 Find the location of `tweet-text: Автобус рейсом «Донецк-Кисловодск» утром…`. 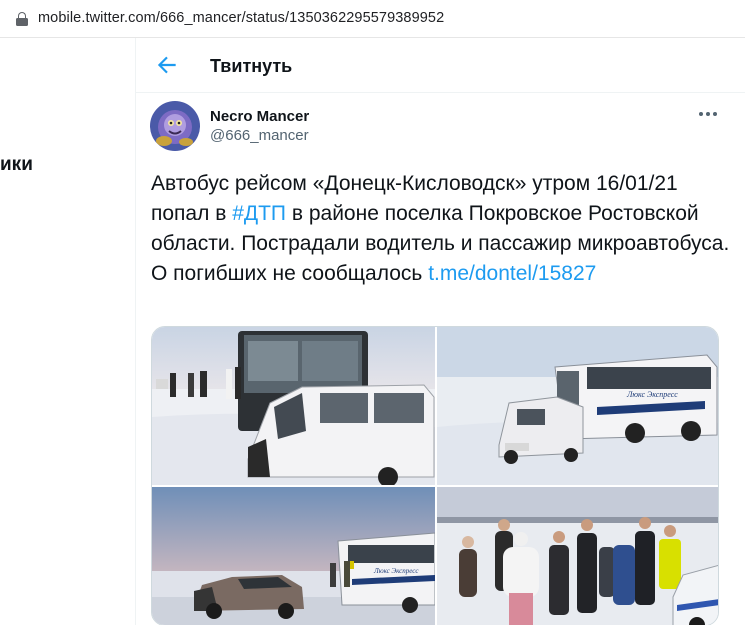

tweet-text: Автобус рейсом «Донецк-Кисловодск» утром… is located at coordinates (441, 229).